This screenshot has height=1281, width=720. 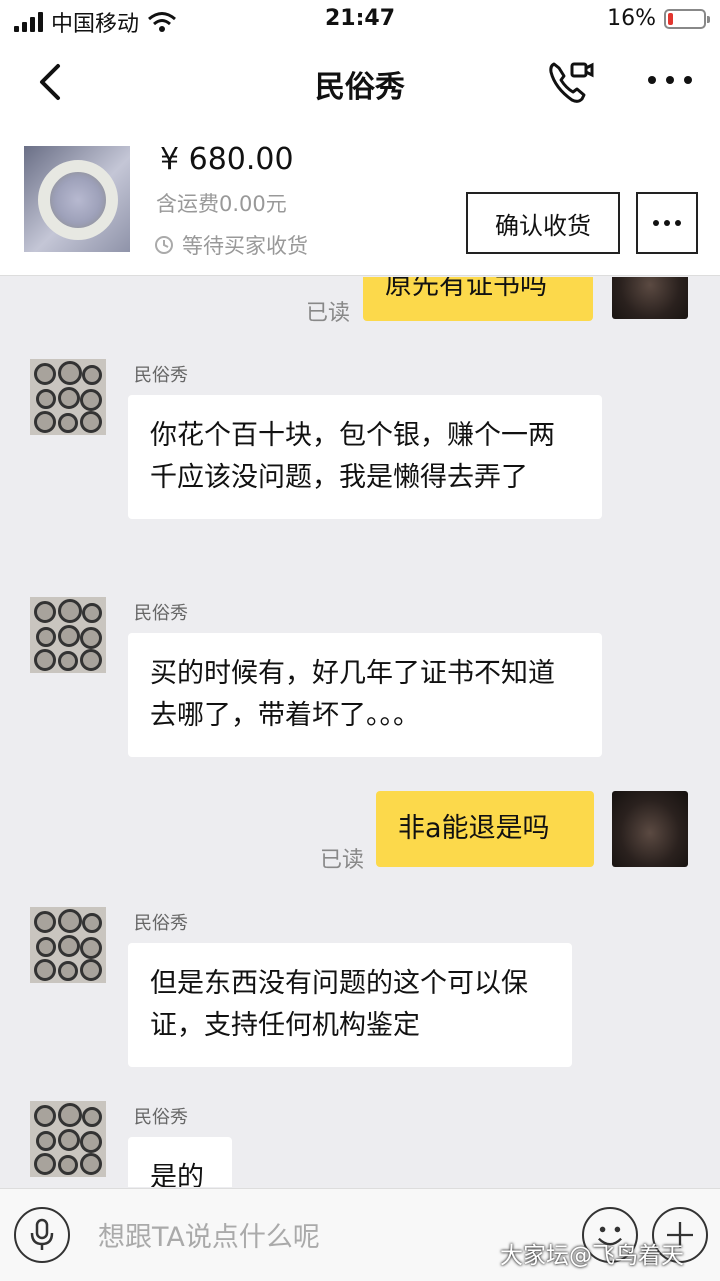 What do you see at coordinates (352, 694) in the screenshot?
I see `message-text: 买的时候有，好几年了证书不知道去哪了，带着坏了。。。` at bounding box center [352, 694].